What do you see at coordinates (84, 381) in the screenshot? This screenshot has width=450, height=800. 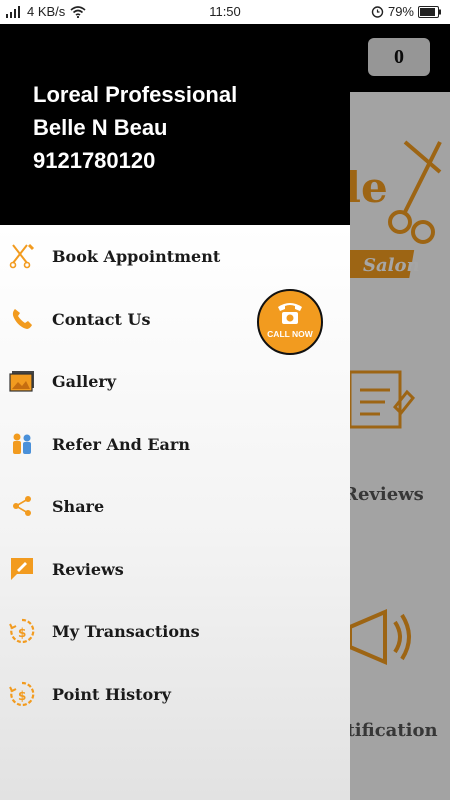 I see `menu-item-label: Gallery` at bounding box center [84, 381].